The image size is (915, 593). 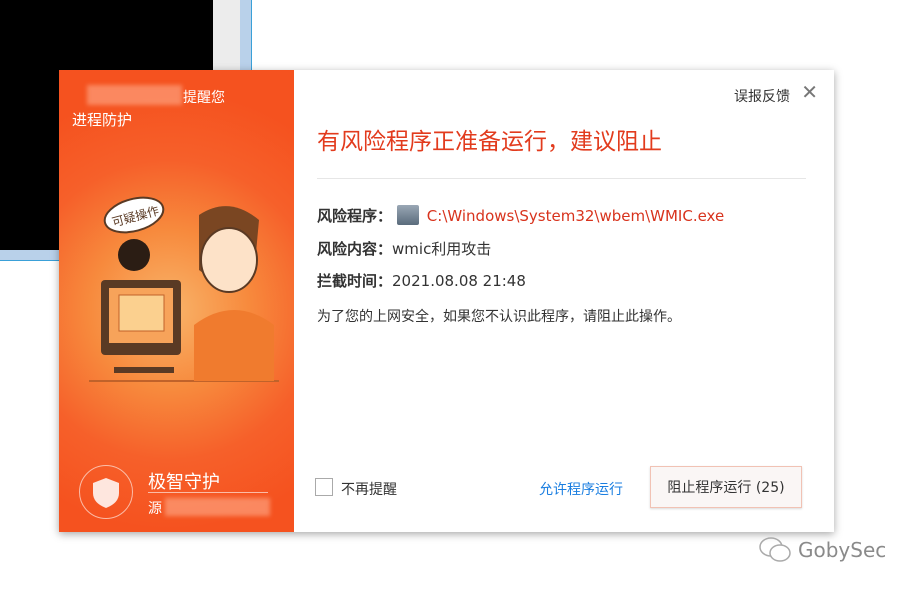 What do you see at coordinates (581, 489) in the screenshot?
I see `allow-program-link: 允许程序运行` at bounding box center [581, 489].